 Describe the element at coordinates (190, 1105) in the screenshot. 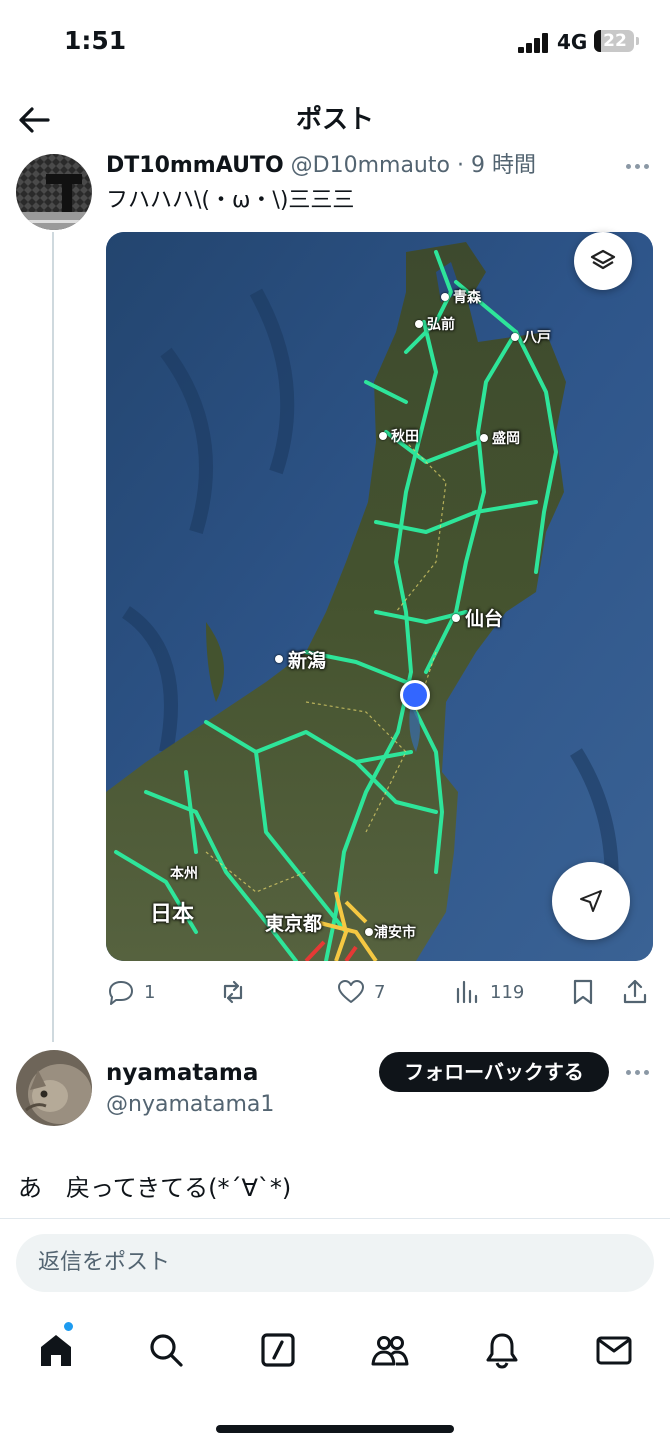

I see `reply-handle: @nyamatama1` at that location.